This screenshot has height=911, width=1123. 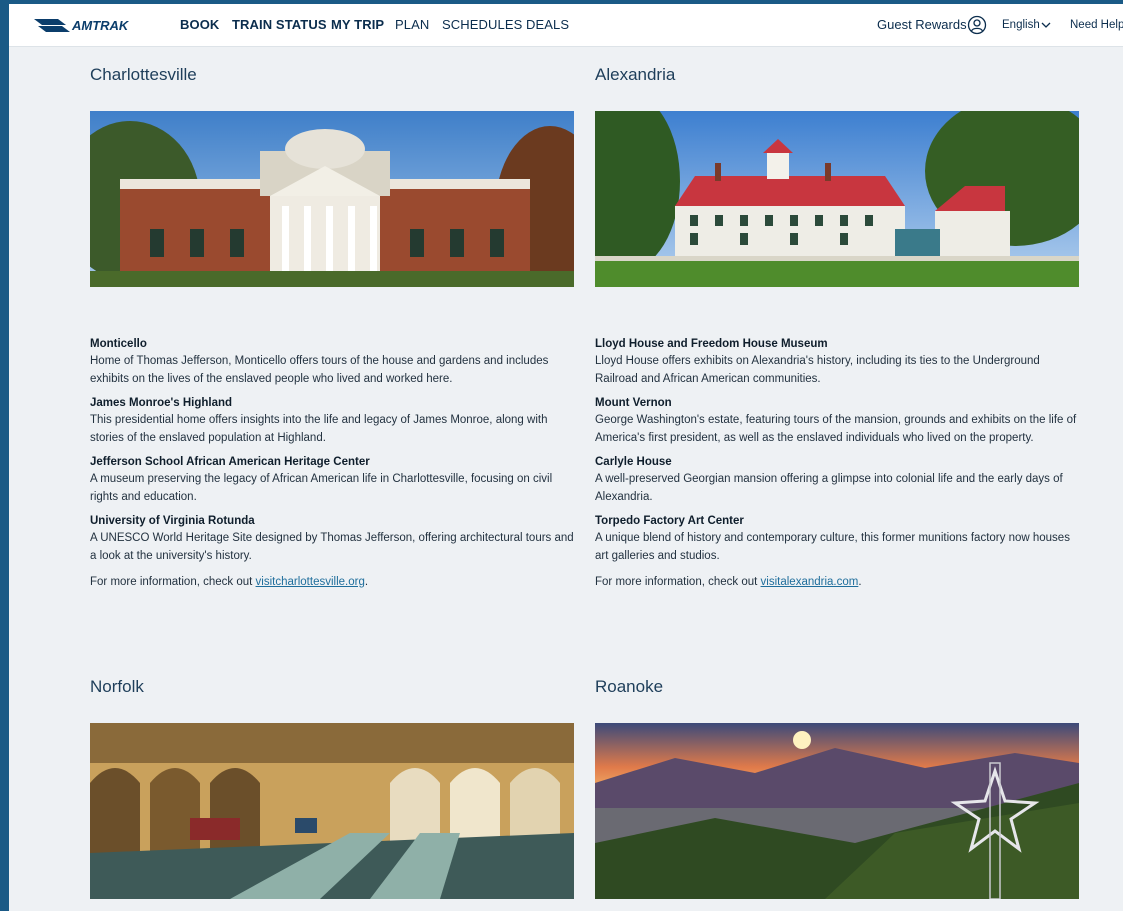 What do you see at coordinates (332, 811) in the screenshot?
I see `norfolk-photo` at bounding box center [332, 811].